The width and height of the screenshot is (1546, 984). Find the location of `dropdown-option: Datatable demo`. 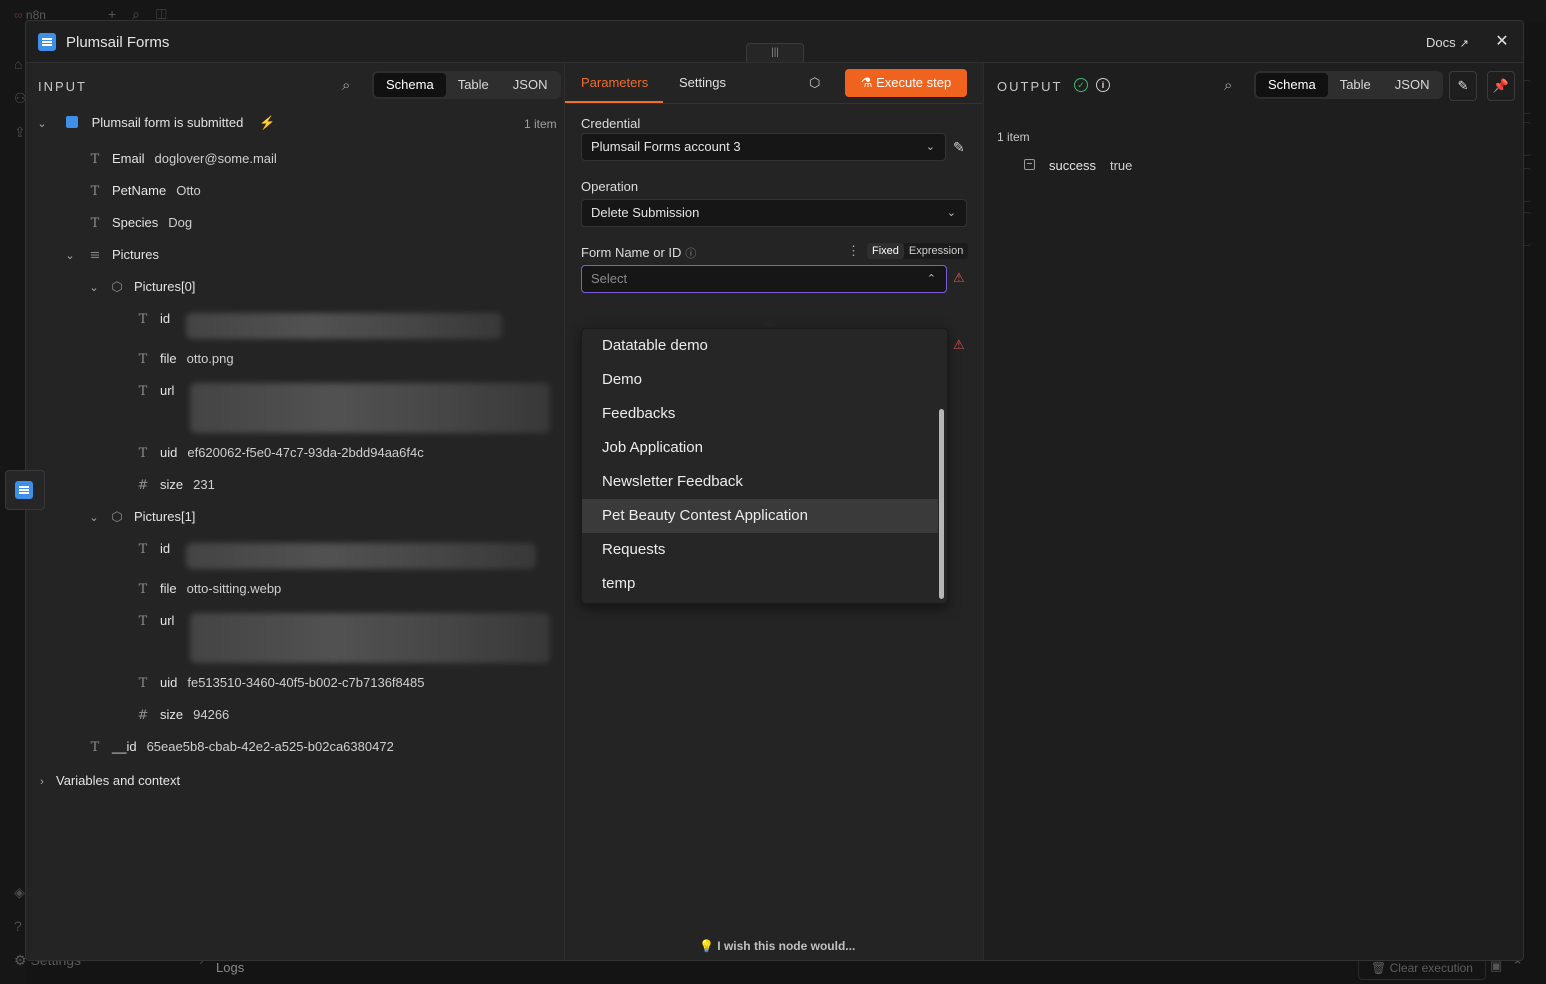

dropdown-option: Datatable demo is located at coordinates (760, 346).